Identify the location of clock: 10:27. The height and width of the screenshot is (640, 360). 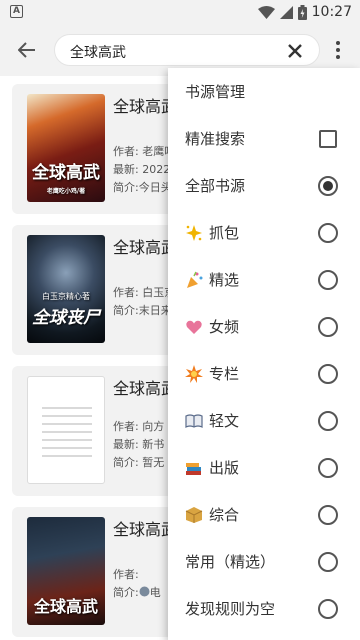
(331, 12).